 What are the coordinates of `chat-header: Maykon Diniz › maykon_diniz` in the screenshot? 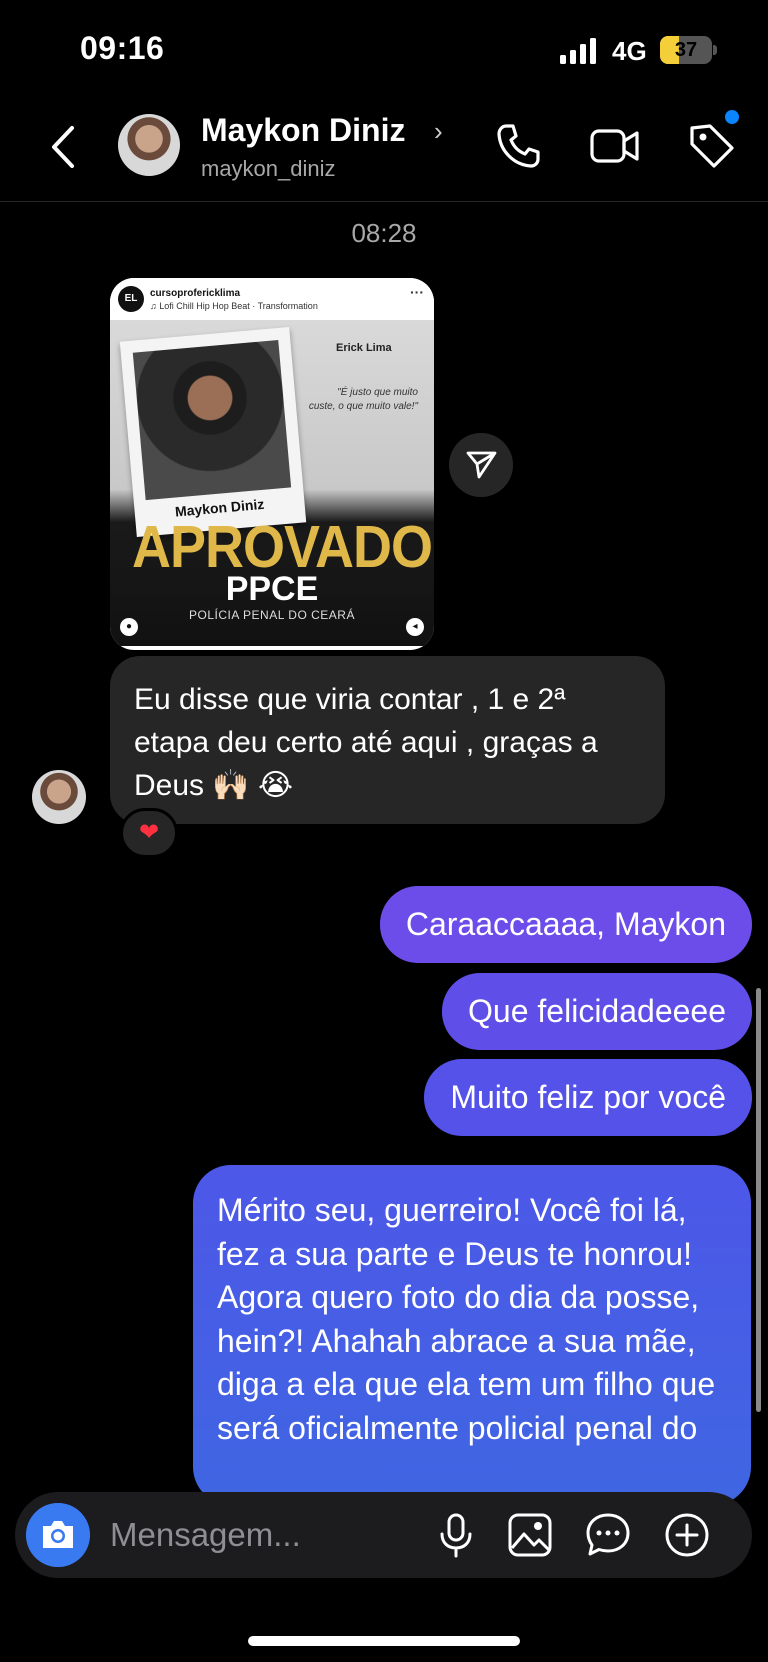 It's located at (384, 151).